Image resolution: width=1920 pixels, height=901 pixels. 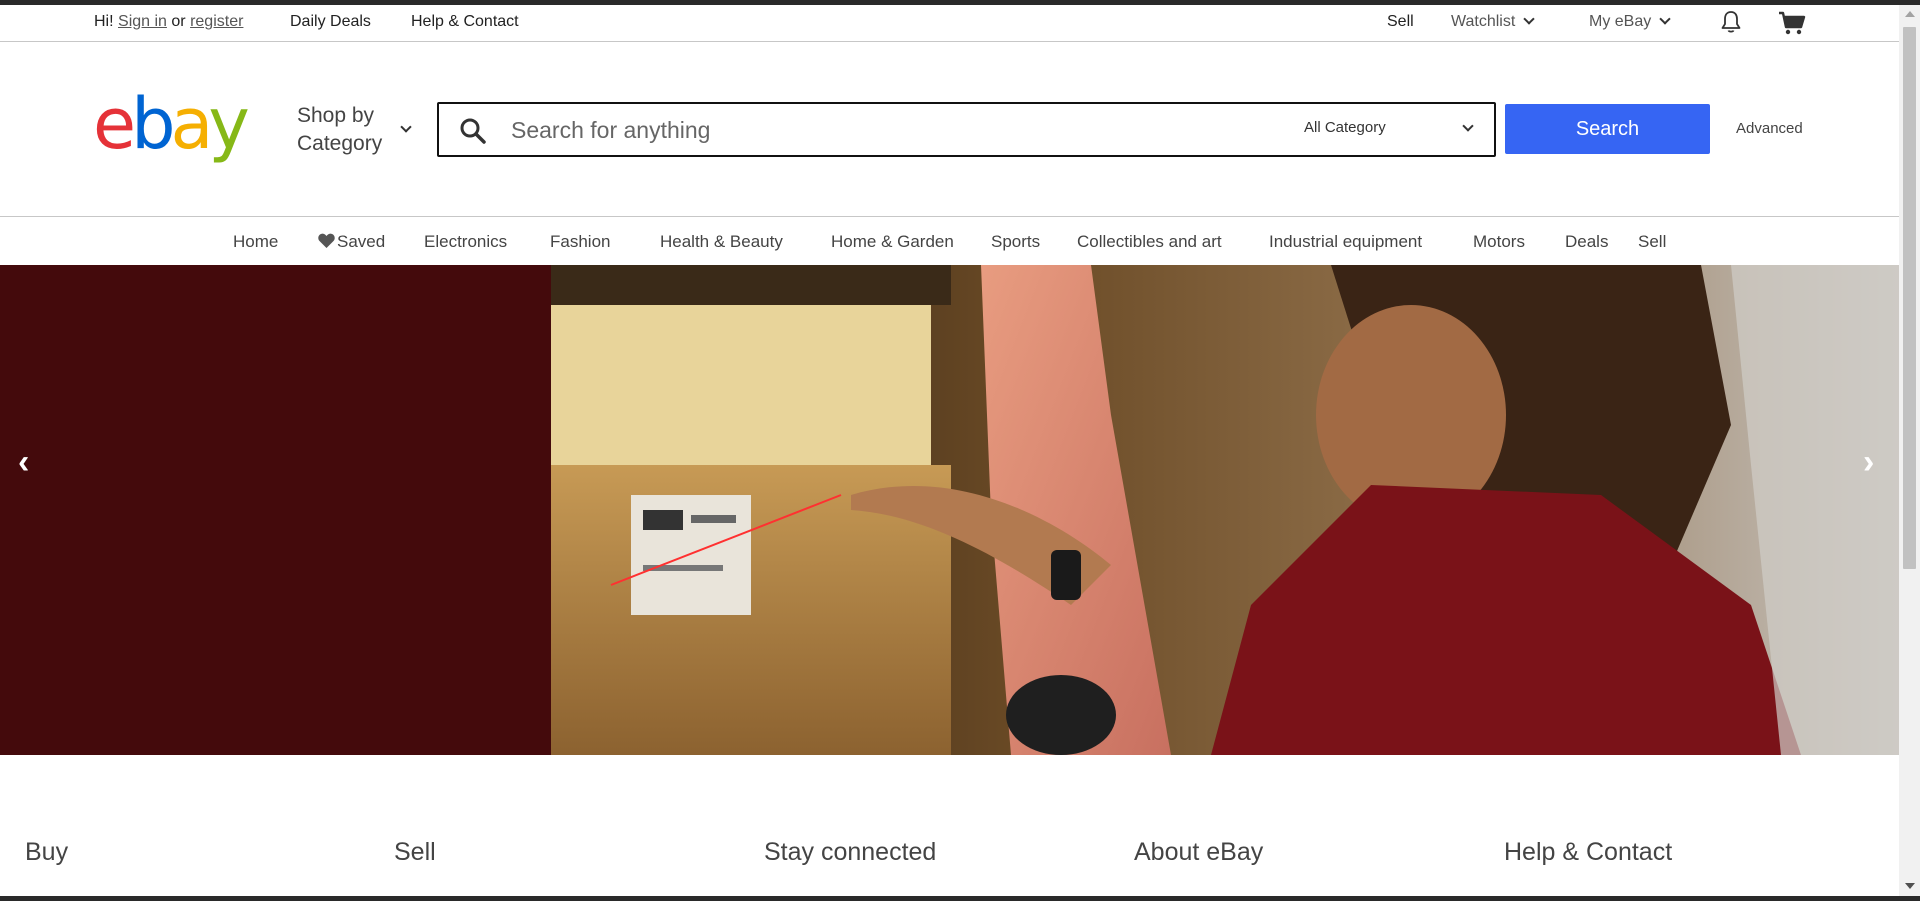 I want to click on footer-heading-sell: Sell, so click(x=415, y=852).